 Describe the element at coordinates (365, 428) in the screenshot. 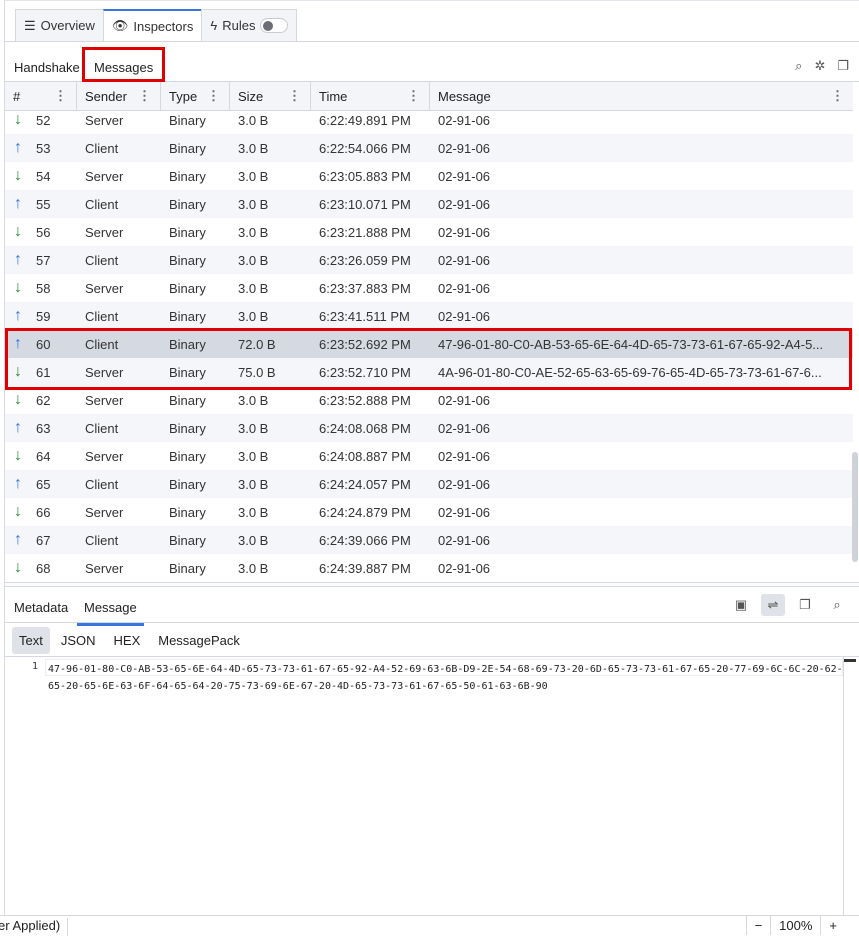

I see `time-cell: 6:24:08.068 PM` at that location.